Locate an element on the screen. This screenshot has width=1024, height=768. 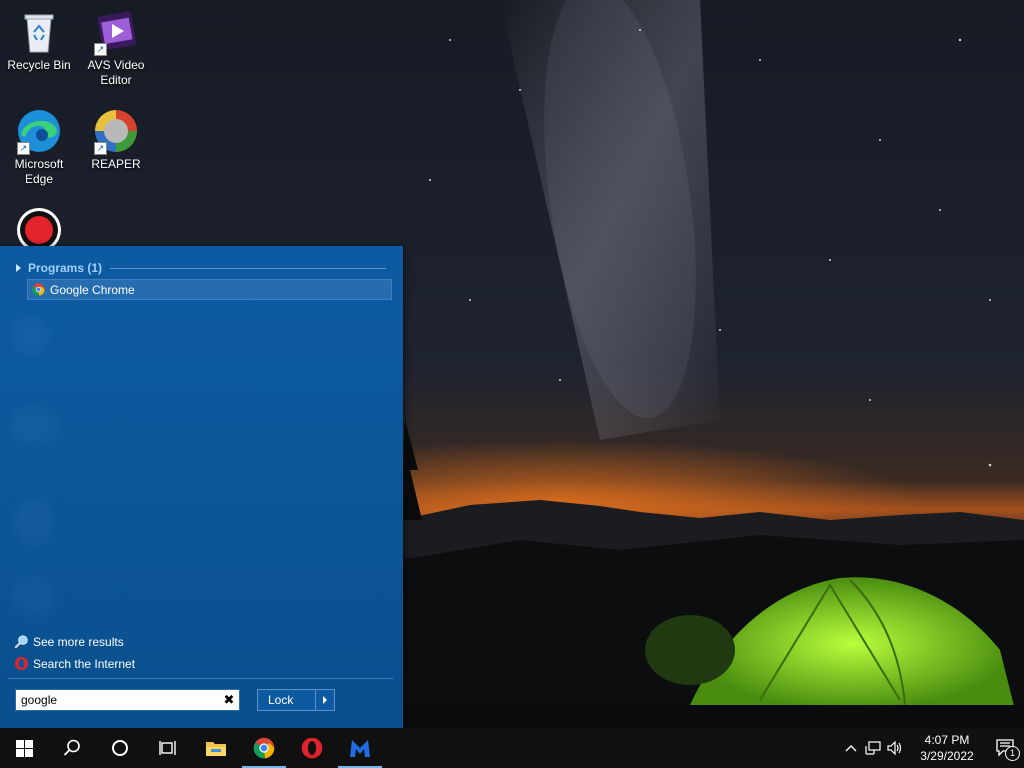
see-more-results-link: See more results is located at coordinates (69, 641).